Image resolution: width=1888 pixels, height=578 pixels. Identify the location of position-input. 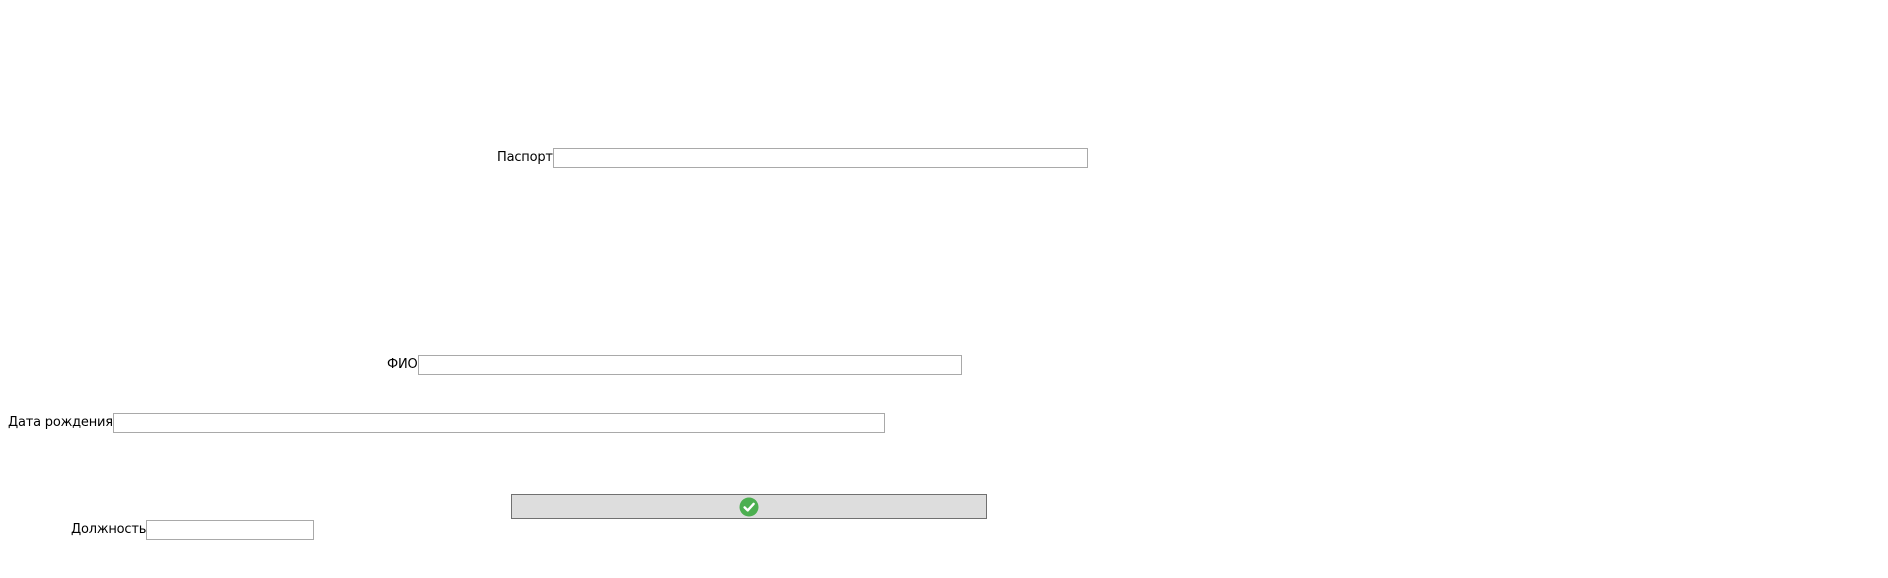
(230, 530).